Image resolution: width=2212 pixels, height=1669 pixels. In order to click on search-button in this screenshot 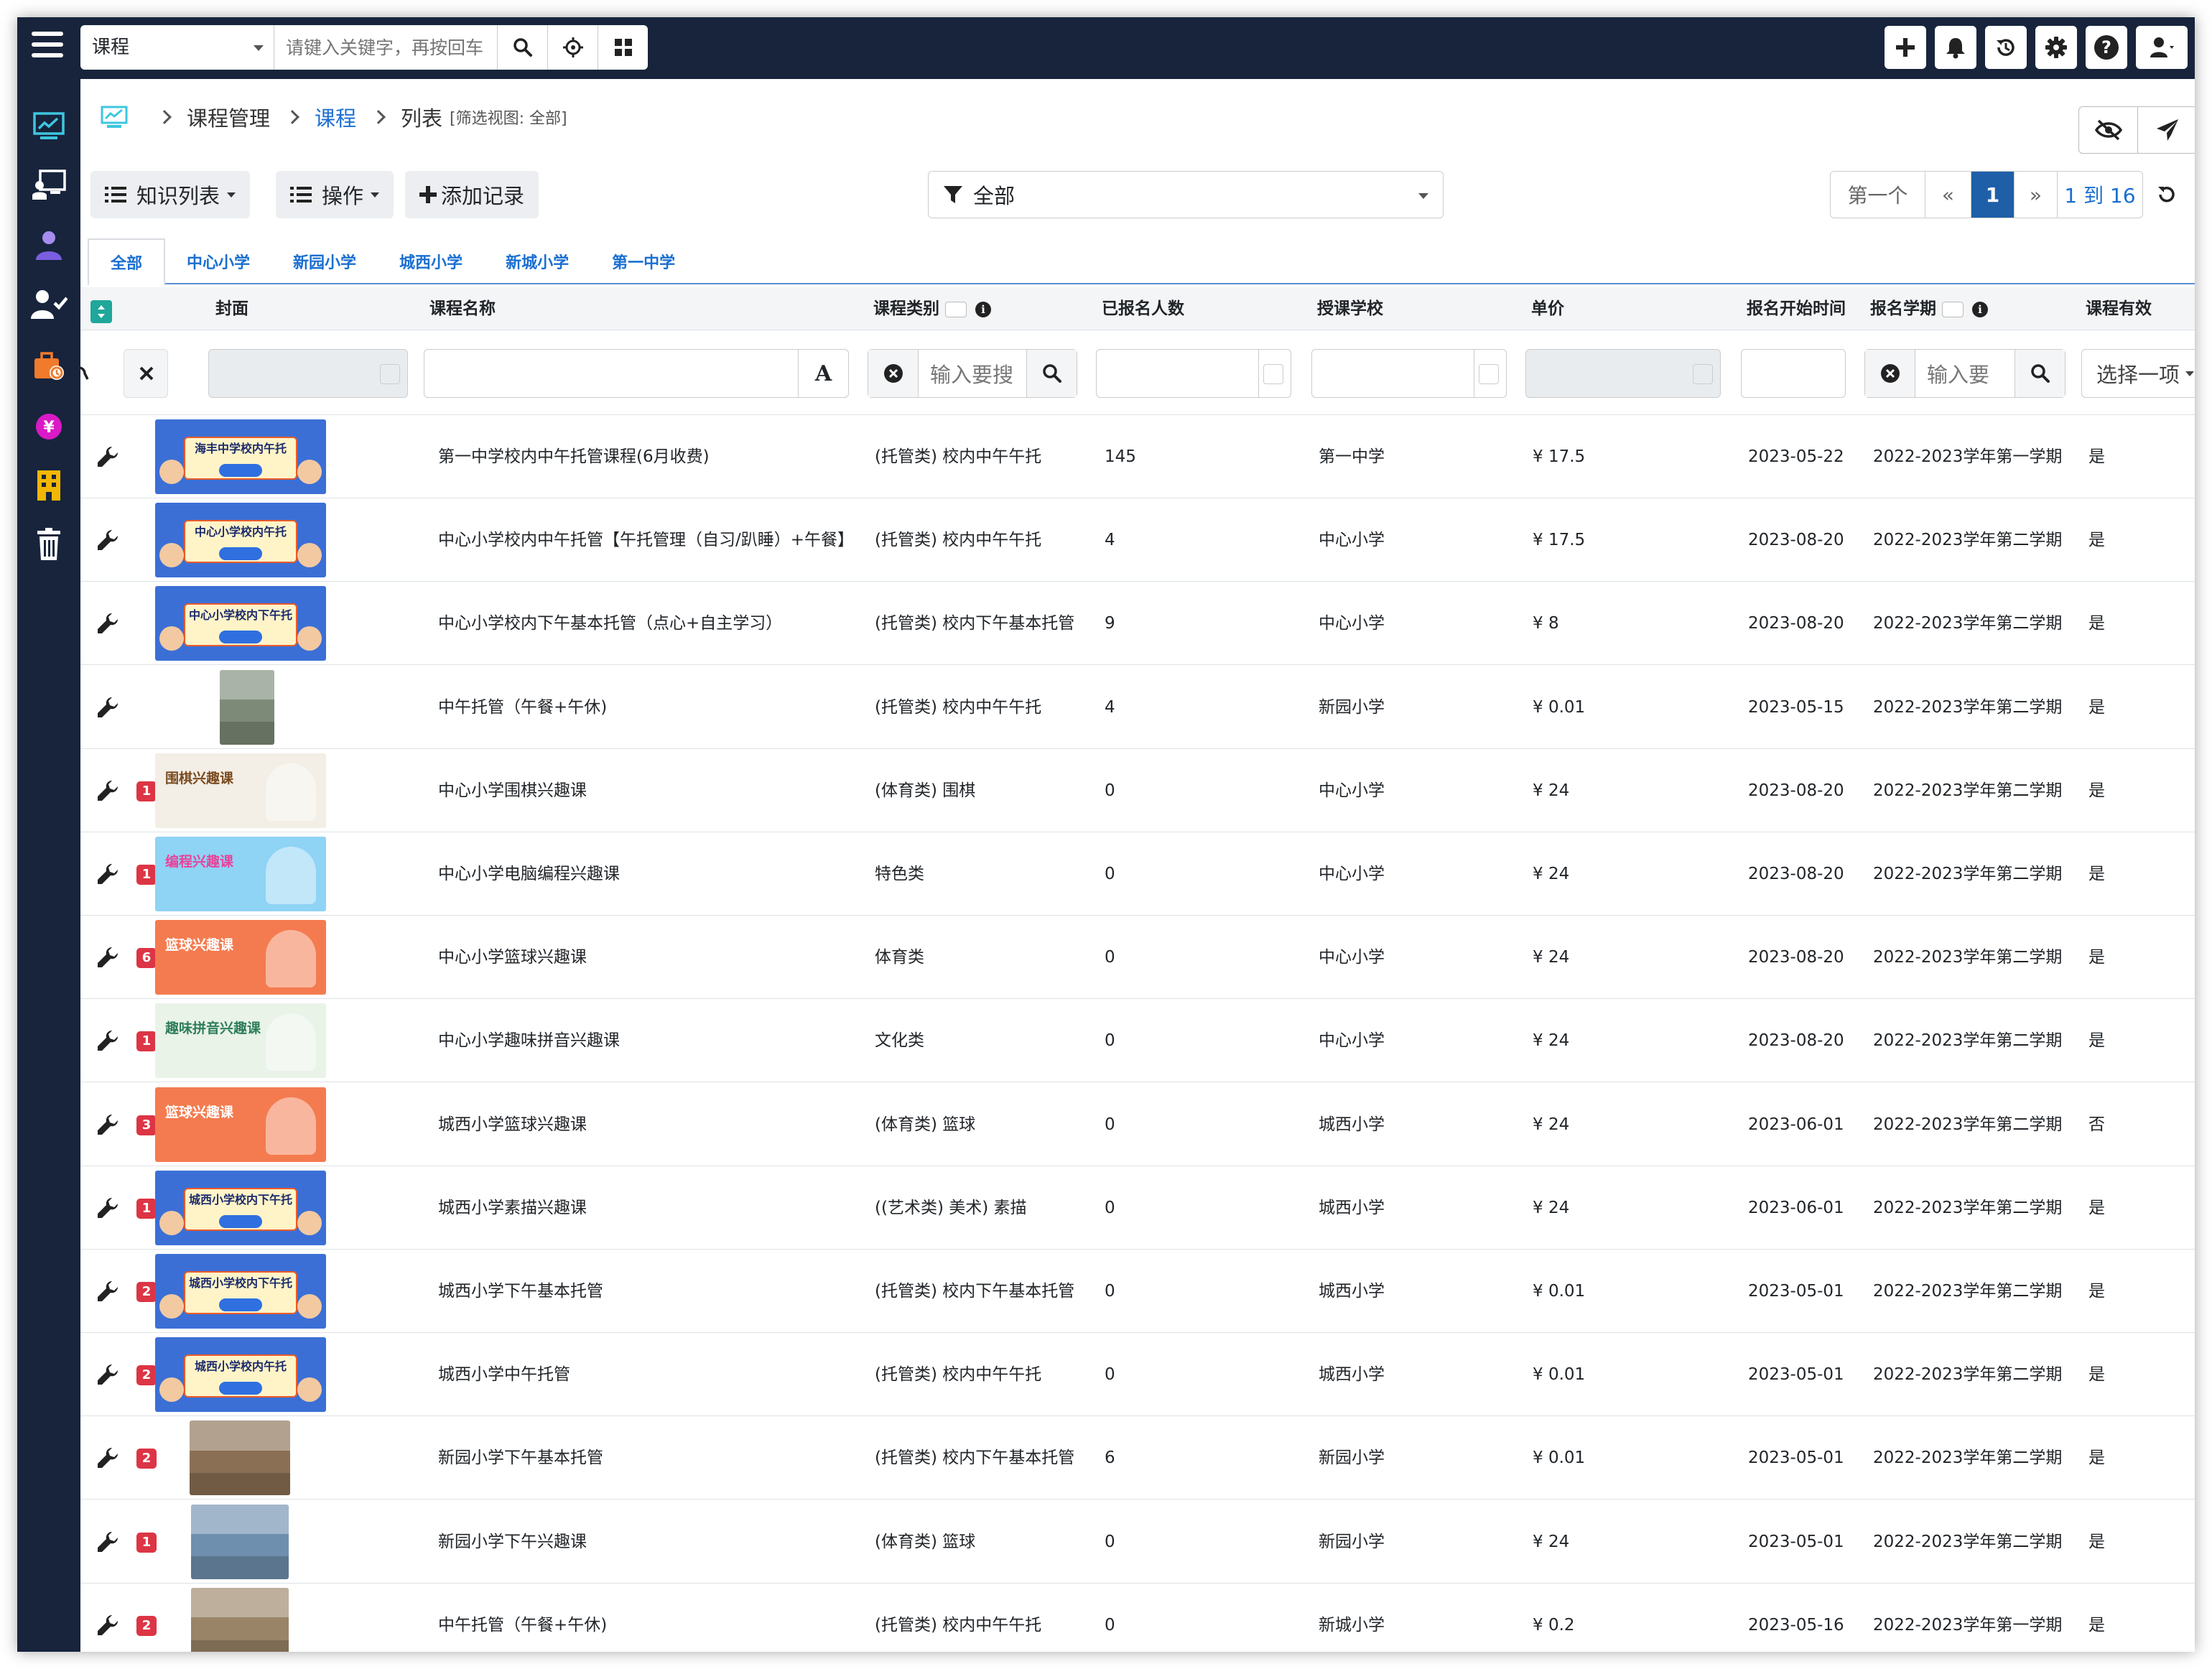, I will do `click(522, 47)`.